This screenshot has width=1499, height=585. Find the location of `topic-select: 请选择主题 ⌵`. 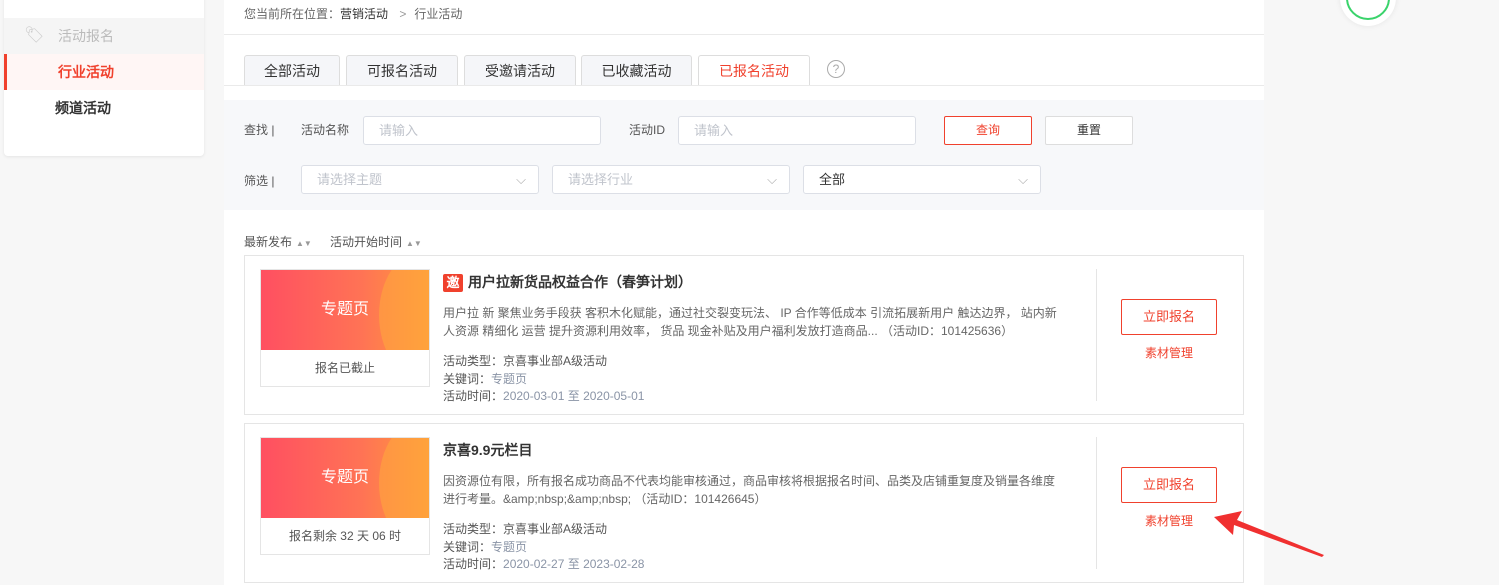

topic-select: 请选择主题 ⌵ is located at coordinates (420, 179).